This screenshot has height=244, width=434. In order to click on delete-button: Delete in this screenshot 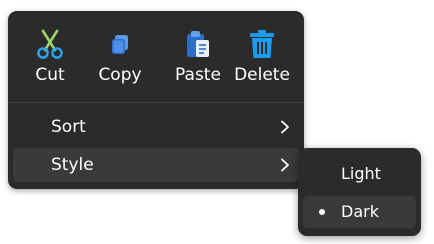, I will do `click(262, 56)`.